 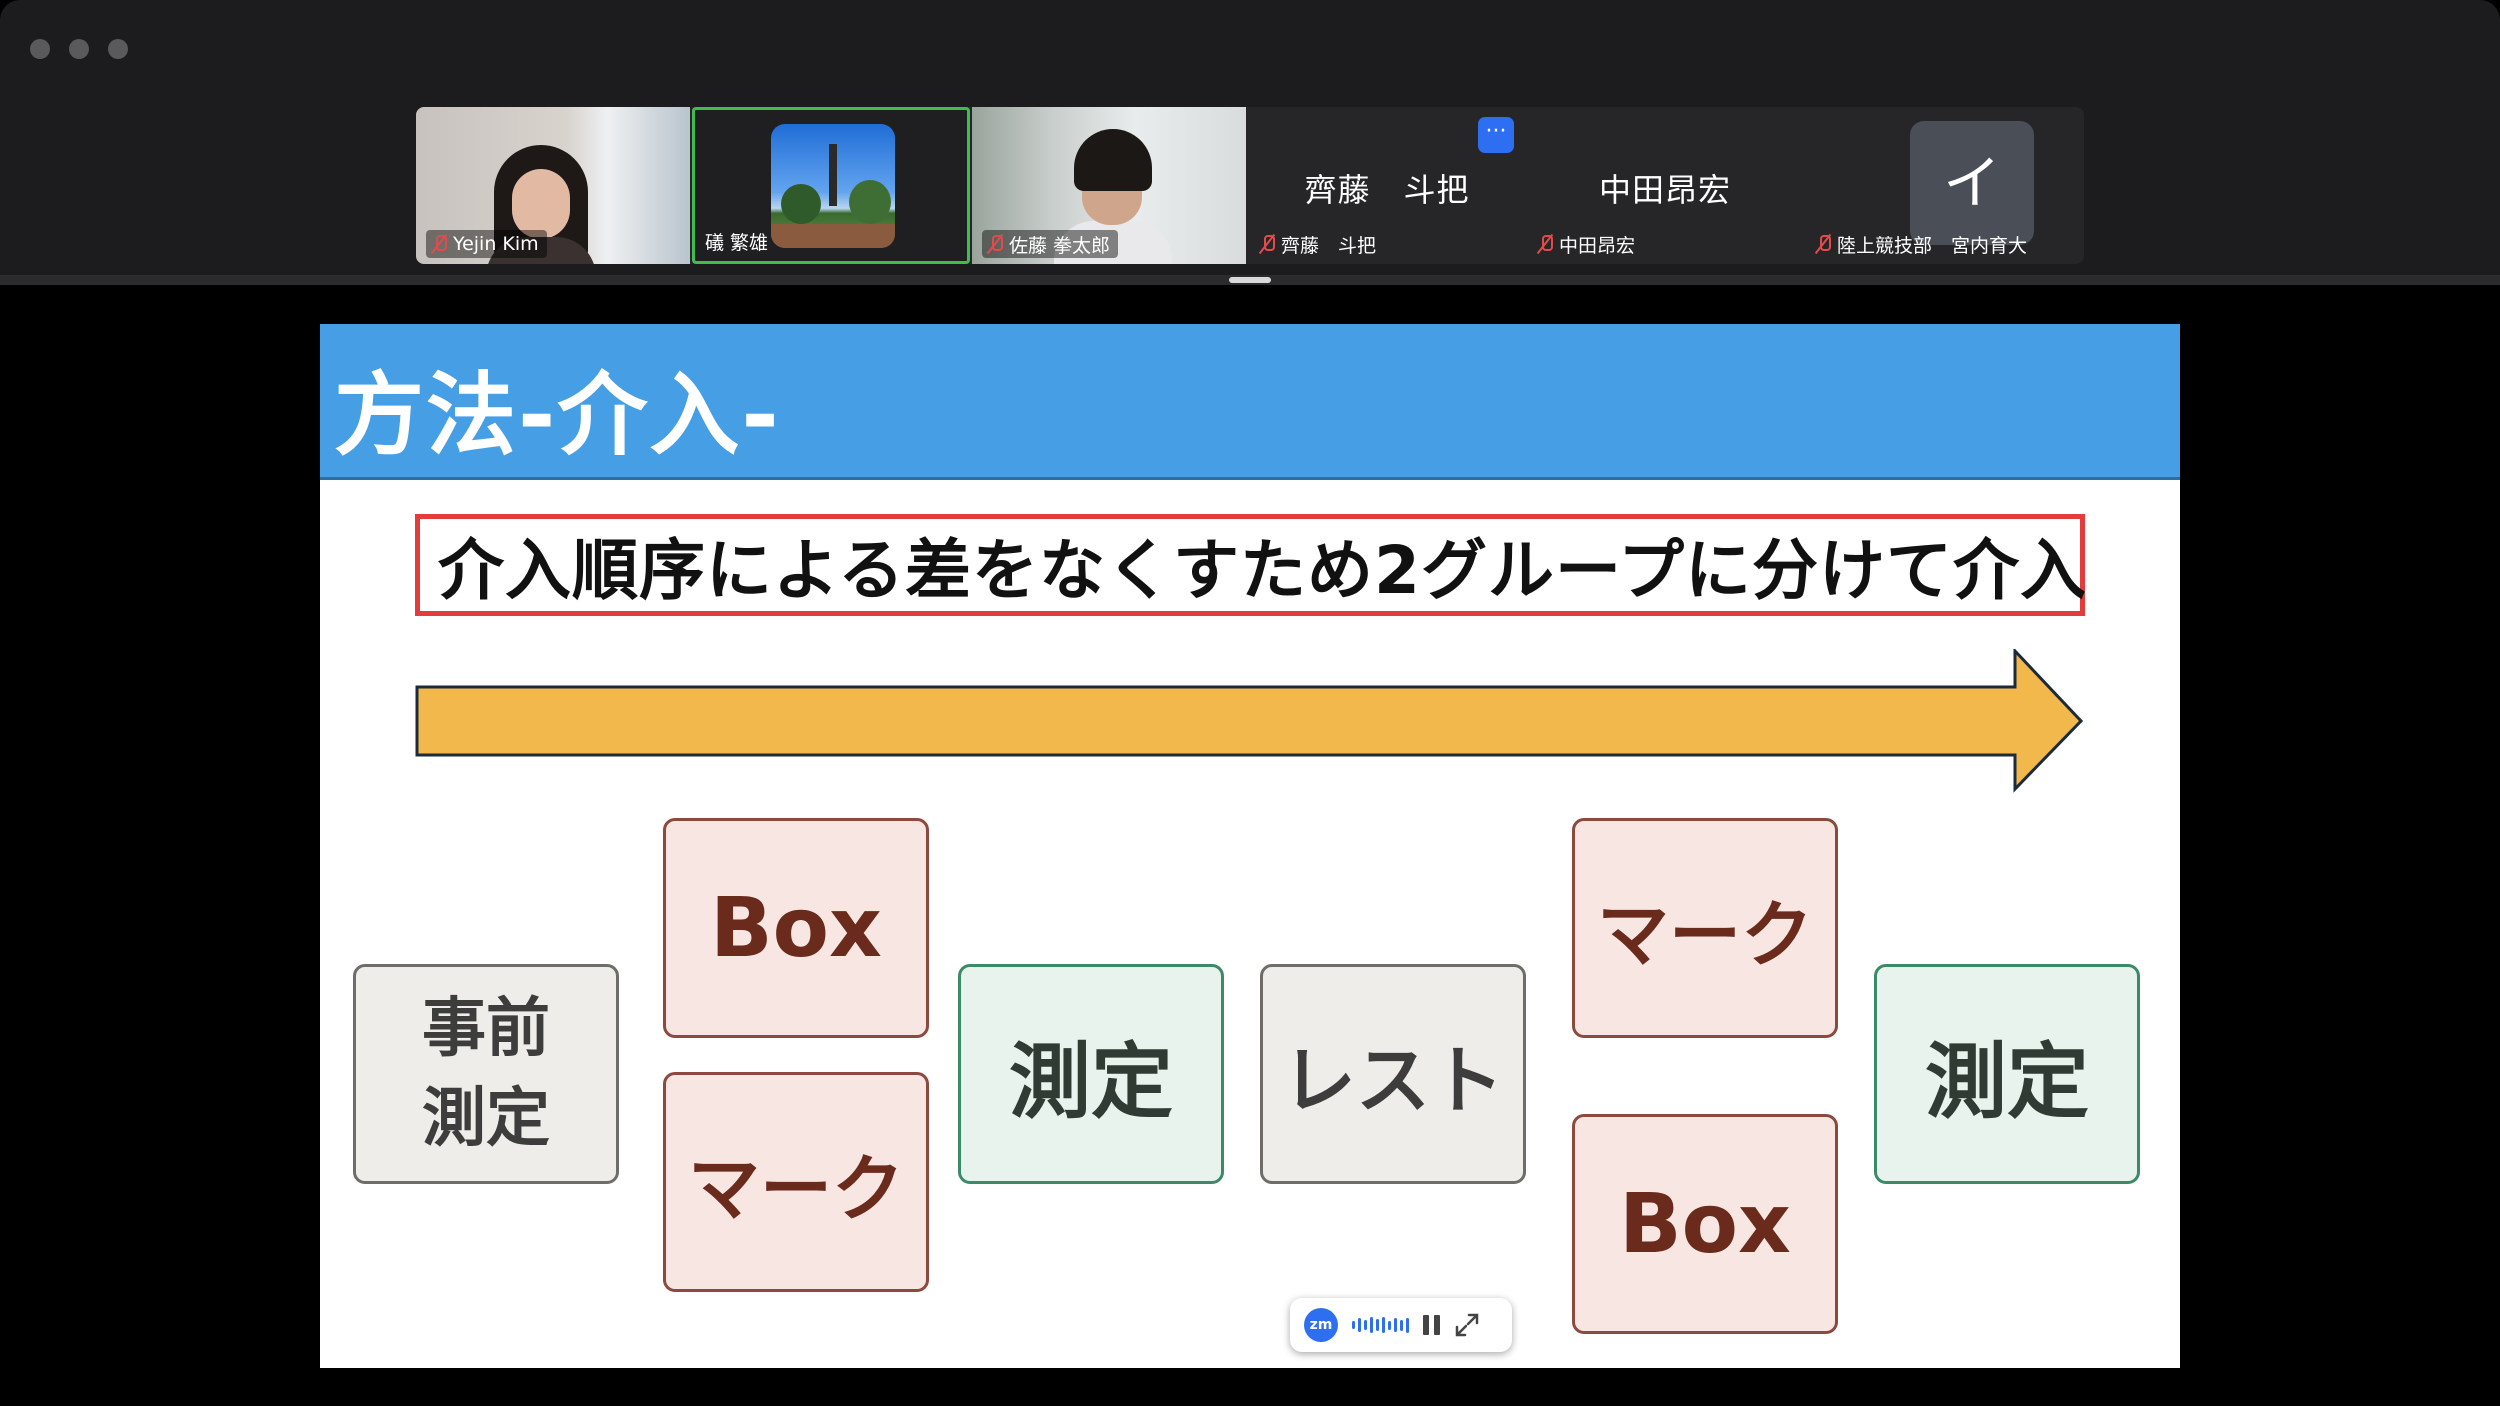 I want to click on participant-name: 齊藤 斗把, so click(x=1329, y=245).